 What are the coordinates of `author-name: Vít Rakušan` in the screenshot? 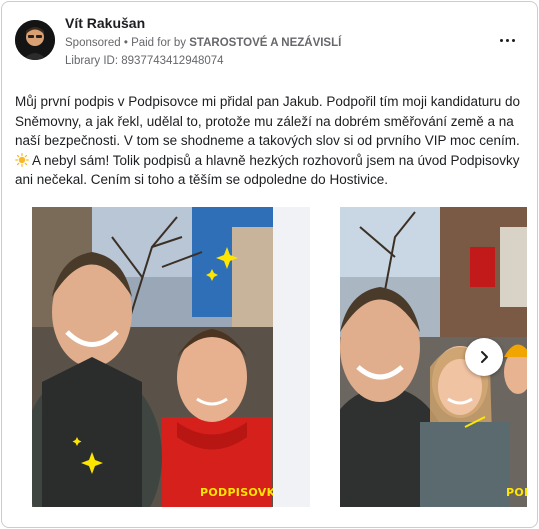 It's located at (105, 23).